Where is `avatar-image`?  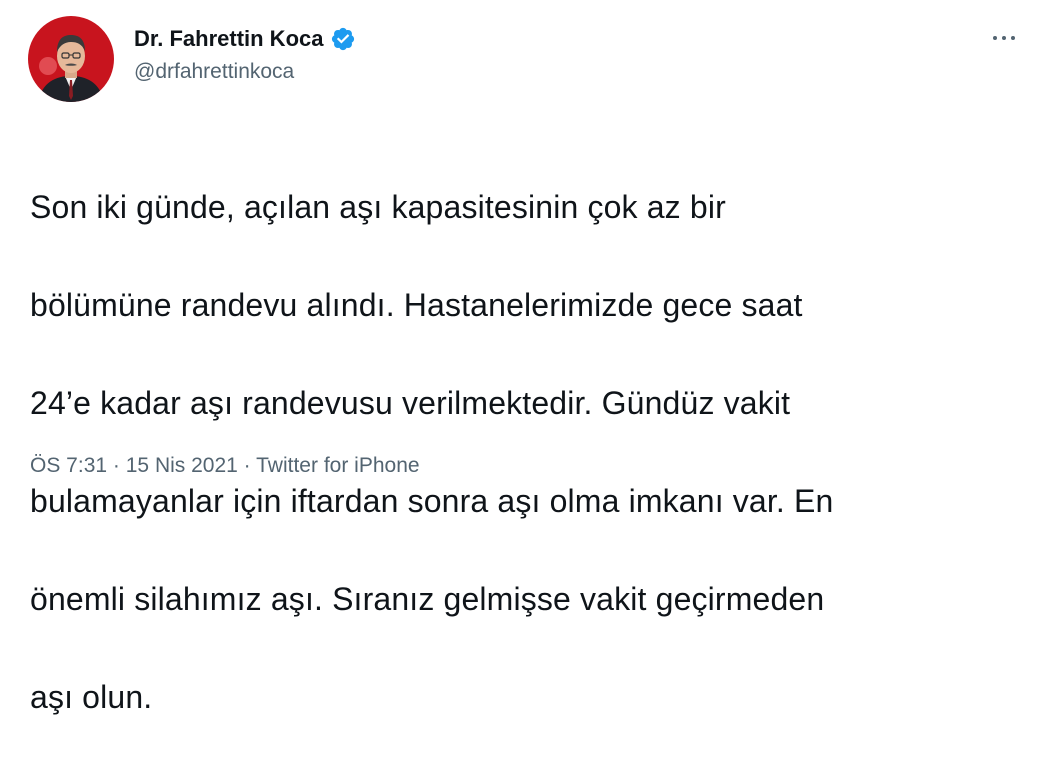 avatar-image is located at coordinates (71, 59).